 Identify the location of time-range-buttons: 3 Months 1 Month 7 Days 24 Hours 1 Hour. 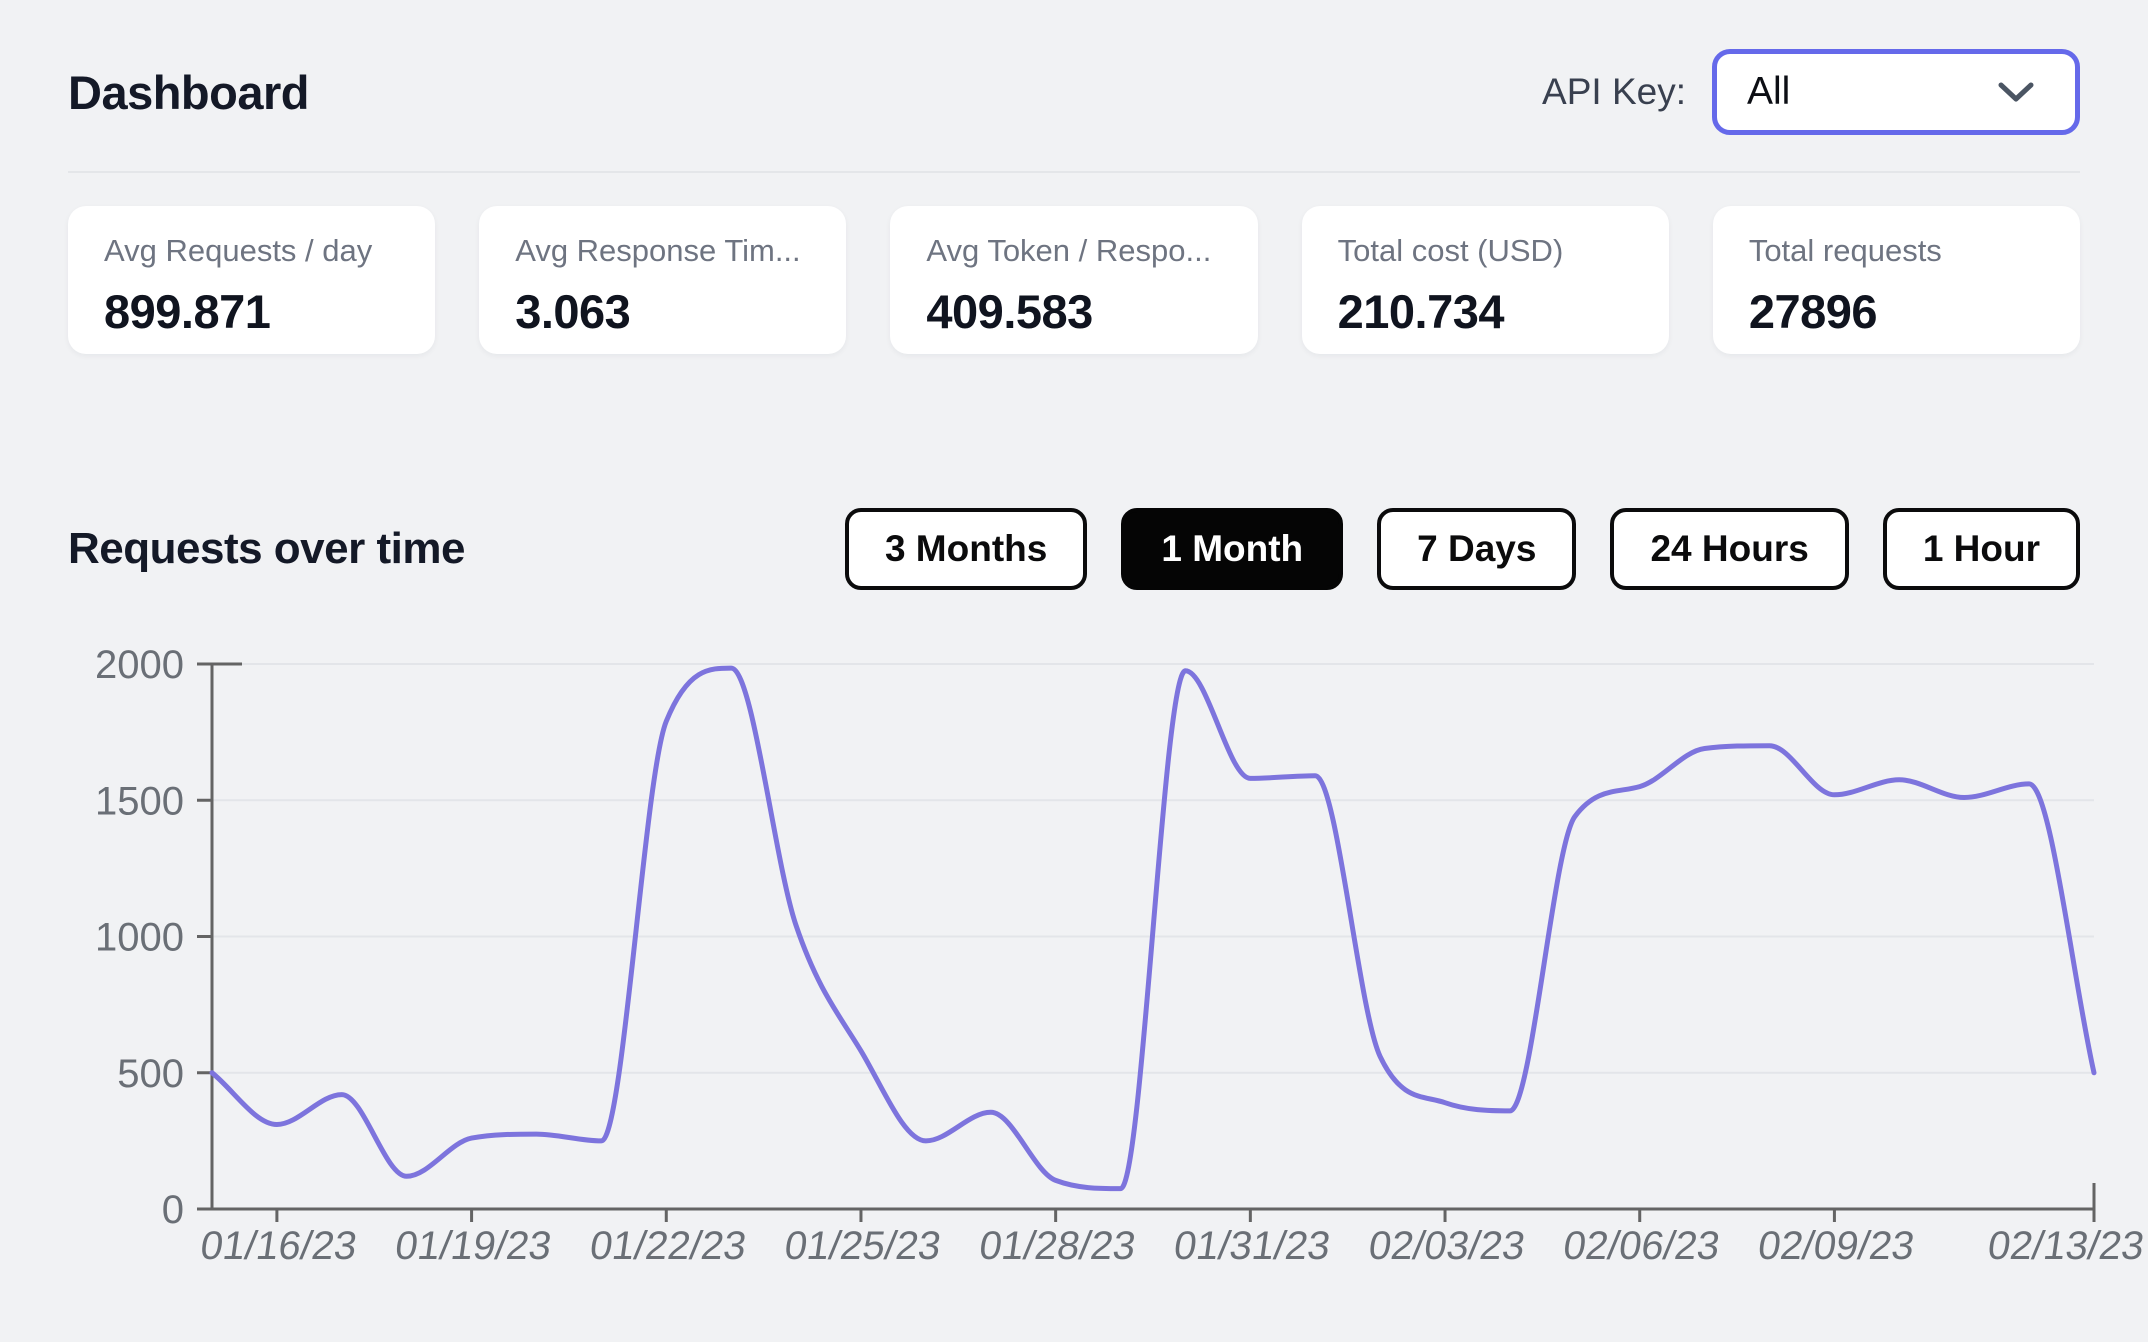
(1462, 549).